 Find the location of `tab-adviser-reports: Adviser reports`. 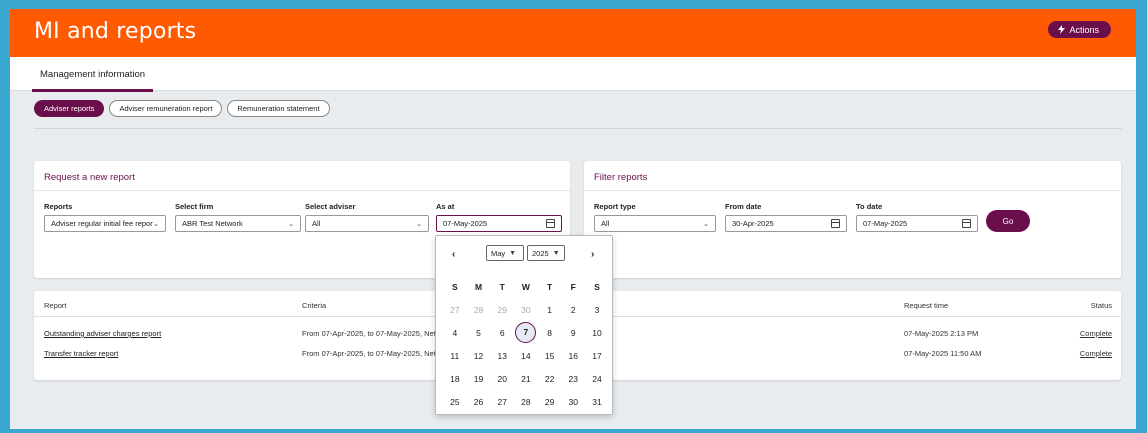

tab-adviser-reports: Adviser reports is located at coordinates (69, 108).